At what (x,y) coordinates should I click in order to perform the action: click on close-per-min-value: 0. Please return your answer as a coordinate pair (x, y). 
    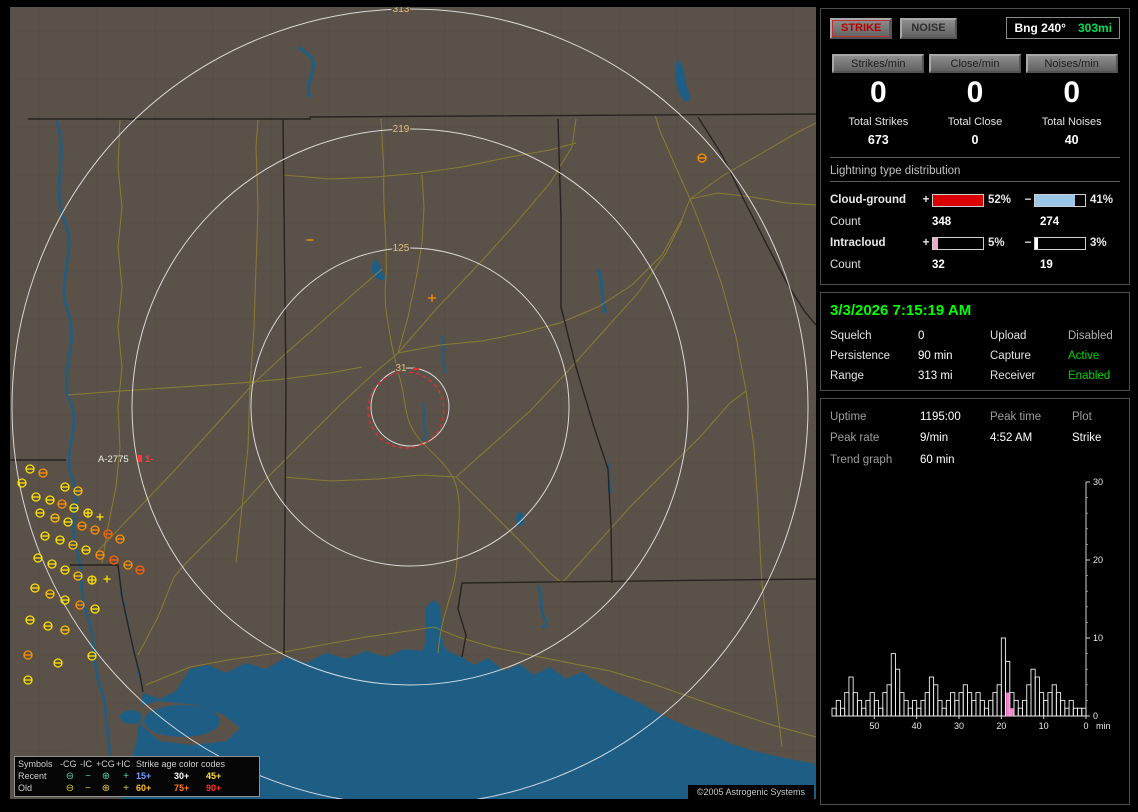
    Looking at the image, I should click on (975, 92).